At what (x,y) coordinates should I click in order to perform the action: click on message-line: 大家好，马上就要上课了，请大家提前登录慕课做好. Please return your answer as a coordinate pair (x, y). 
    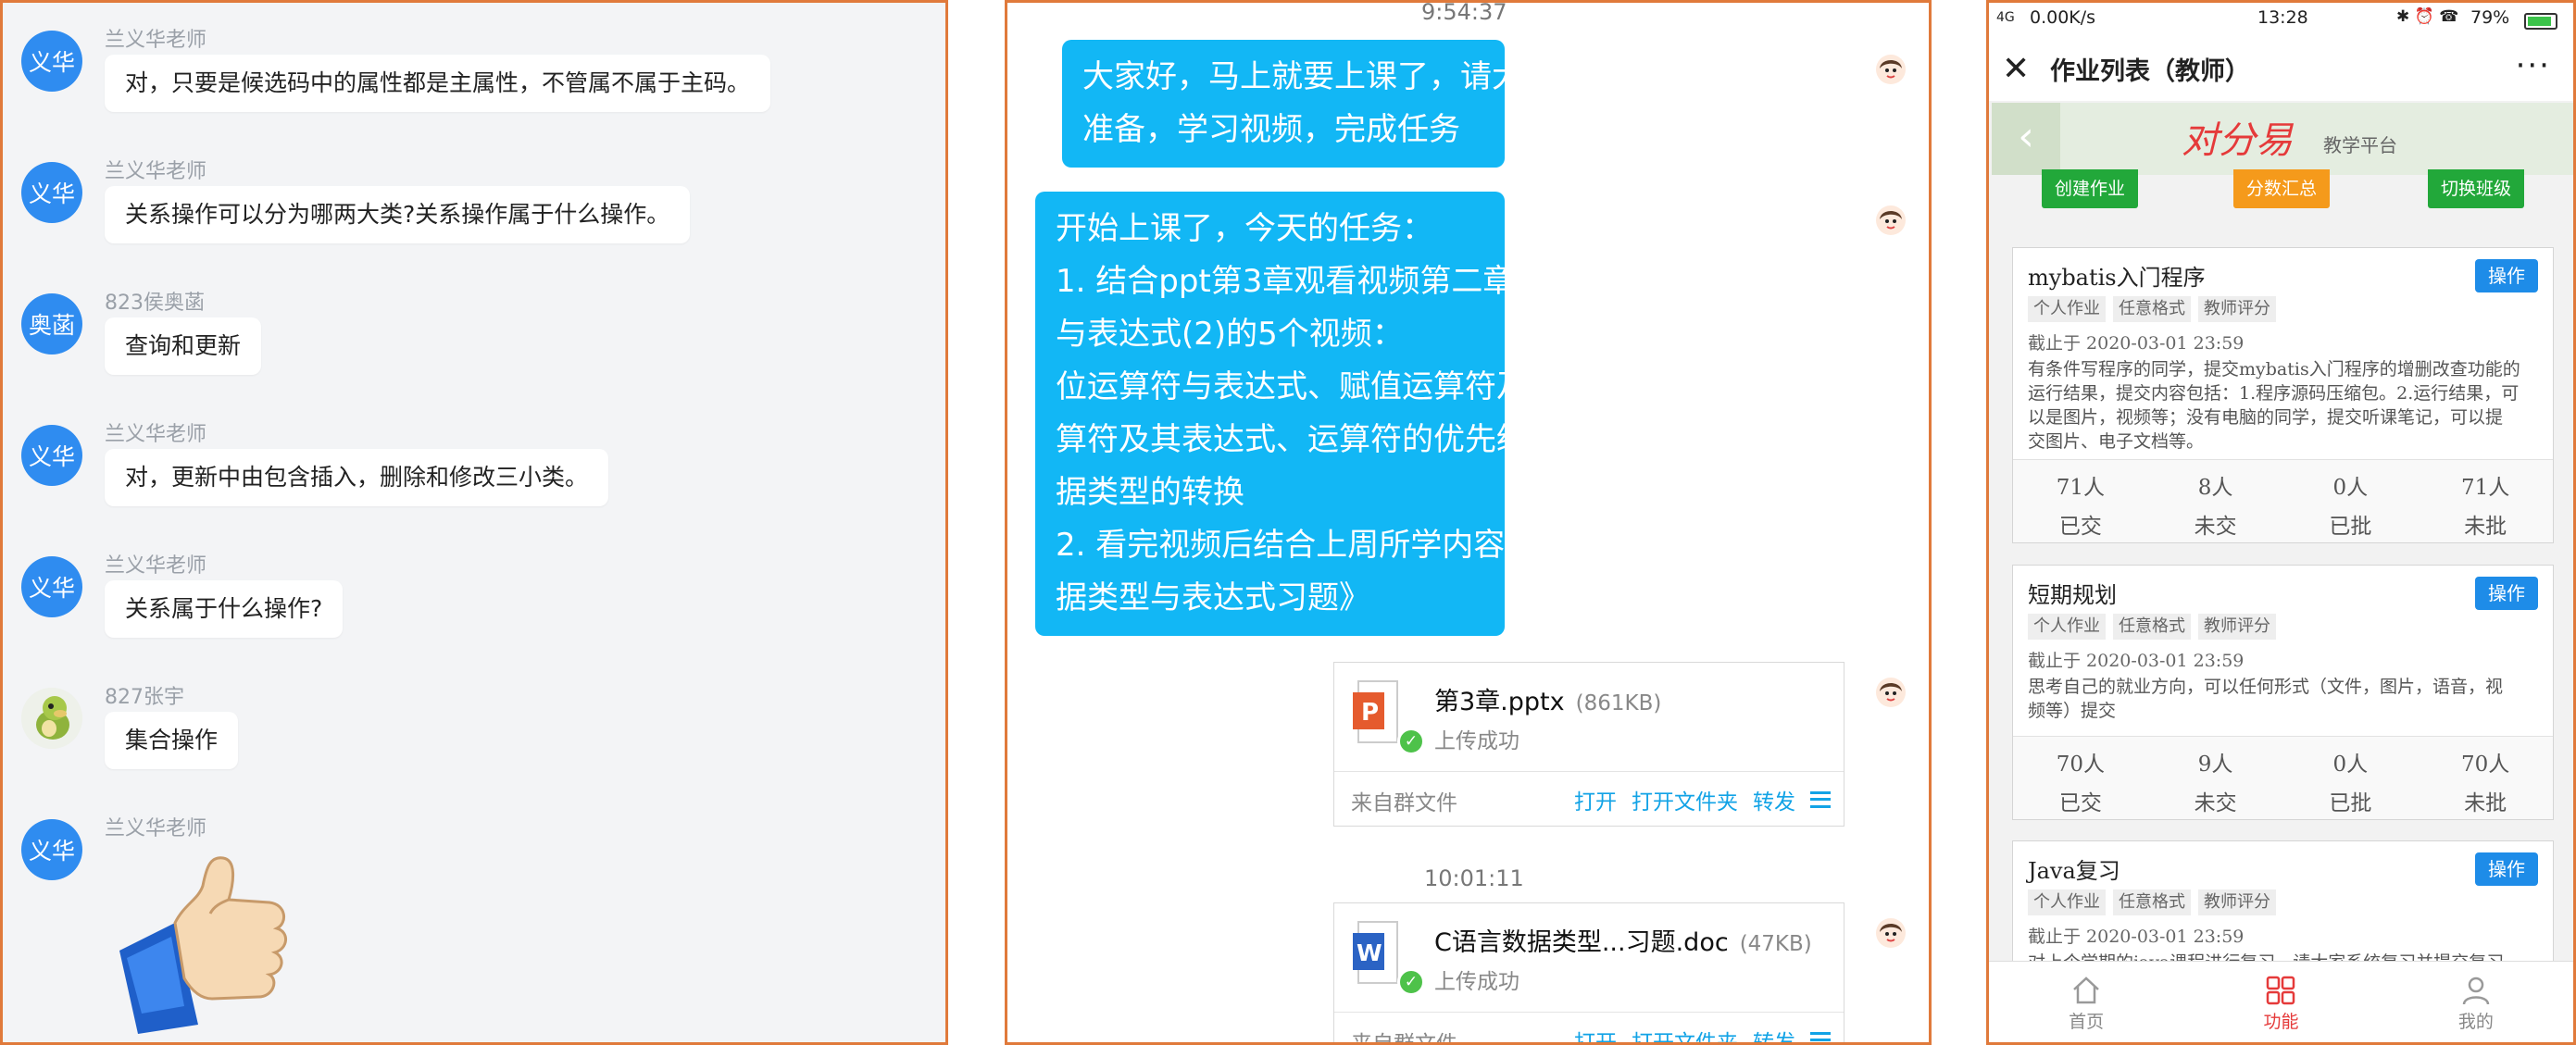
    Looking at the image, I should click on (1444, 76).